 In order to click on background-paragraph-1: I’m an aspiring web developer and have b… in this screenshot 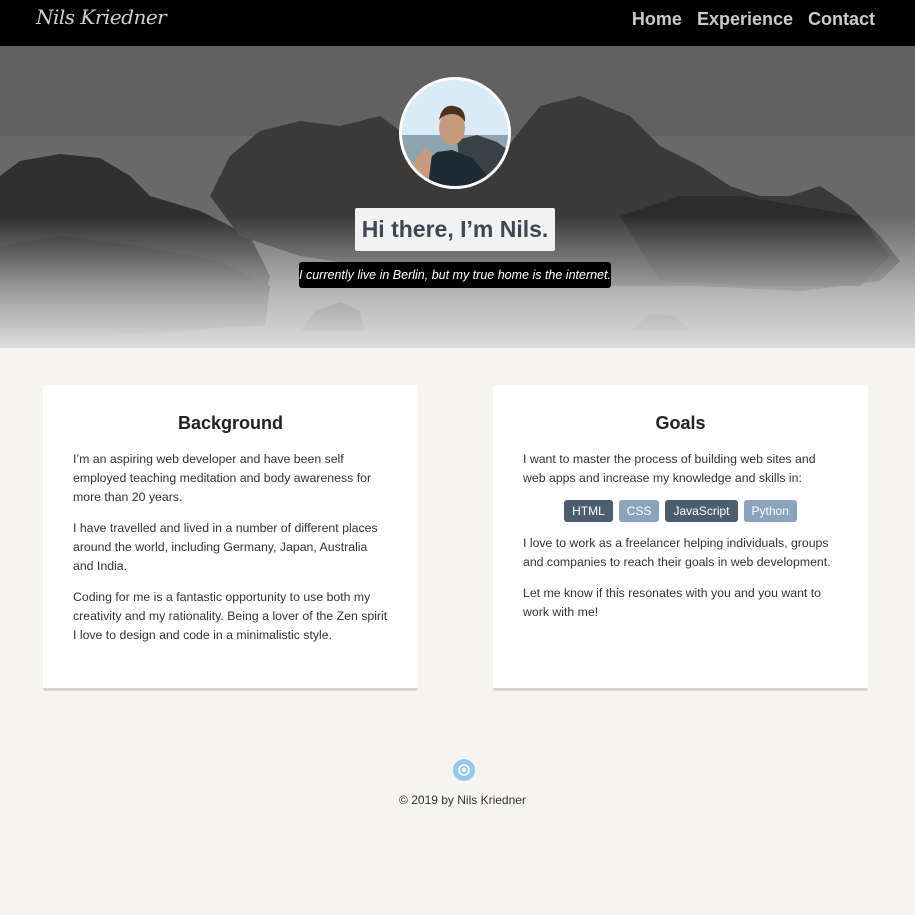, I will do `click(222, 478)`.